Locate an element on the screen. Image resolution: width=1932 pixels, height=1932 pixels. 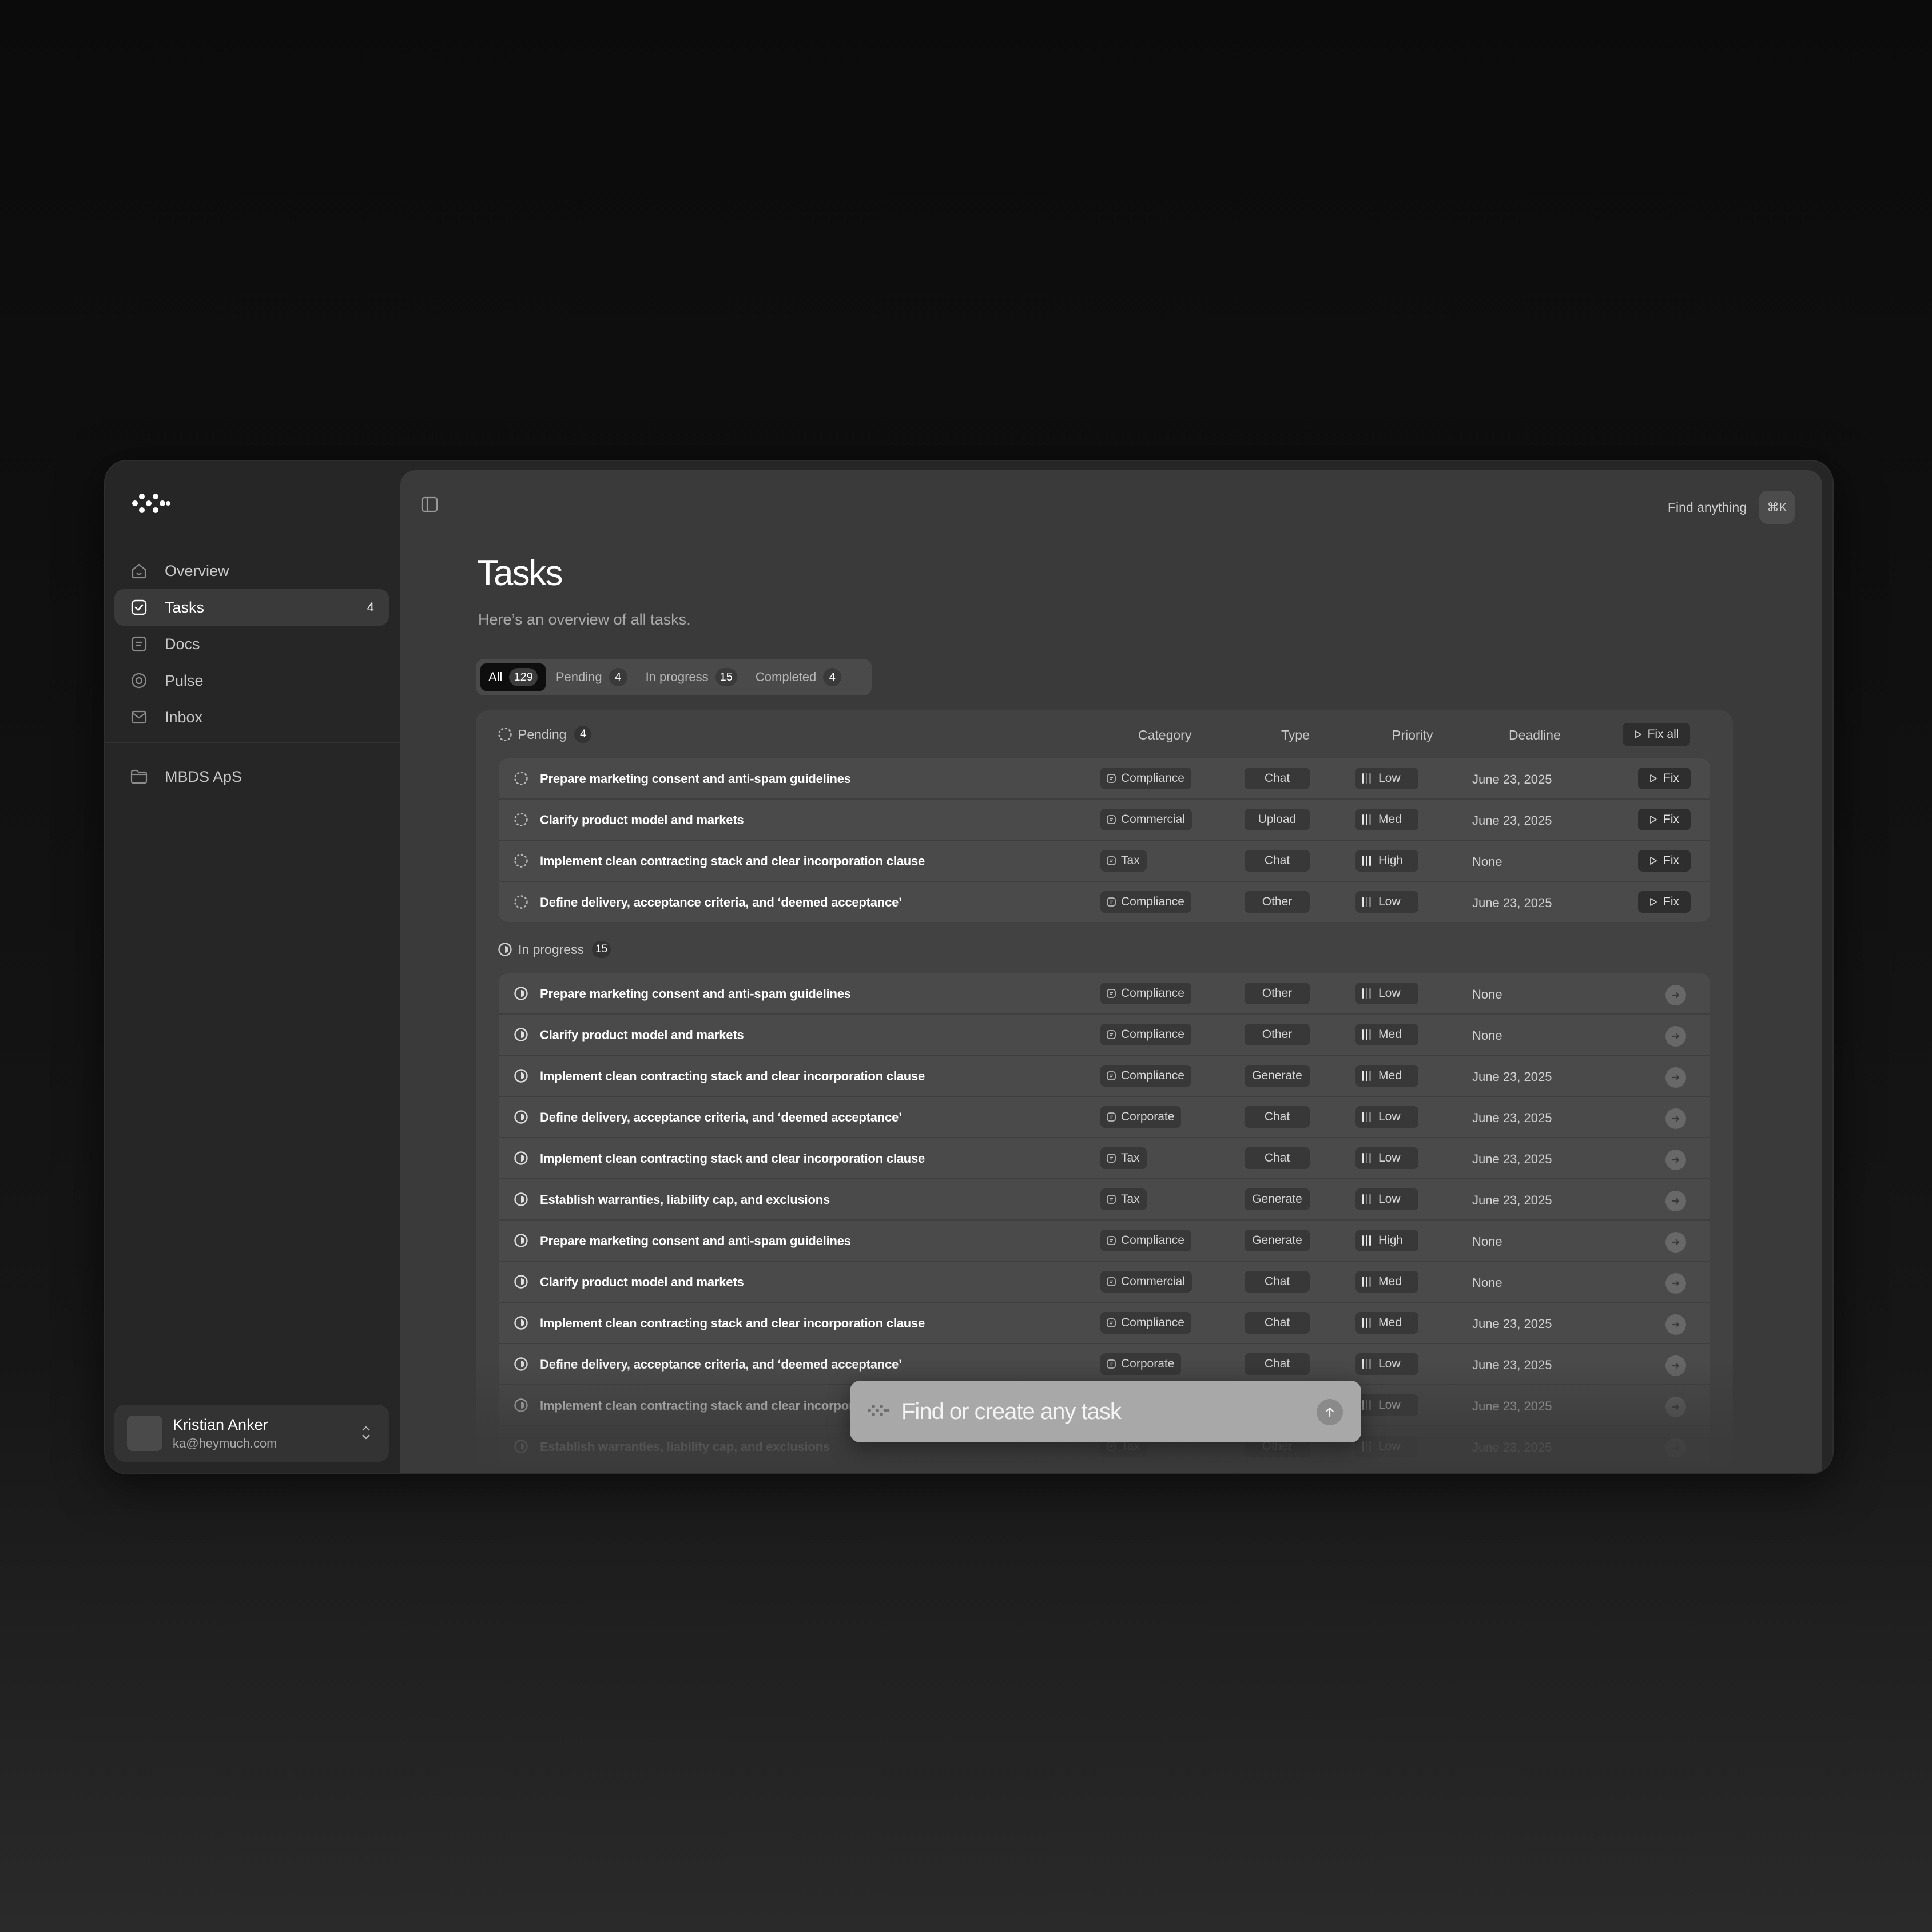
tab-completed: Completed 4 is located at coordinates (798, 677).